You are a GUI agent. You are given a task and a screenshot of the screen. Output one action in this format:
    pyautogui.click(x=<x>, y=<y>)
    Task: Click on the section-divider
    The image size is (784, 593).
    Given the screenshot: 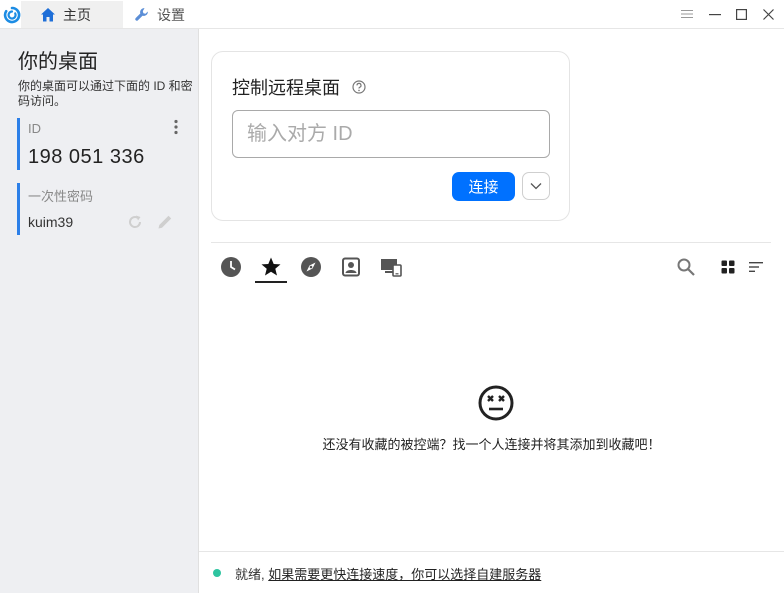 What is the action you would take?
    pyautogui.click(x=491, y=242)
    